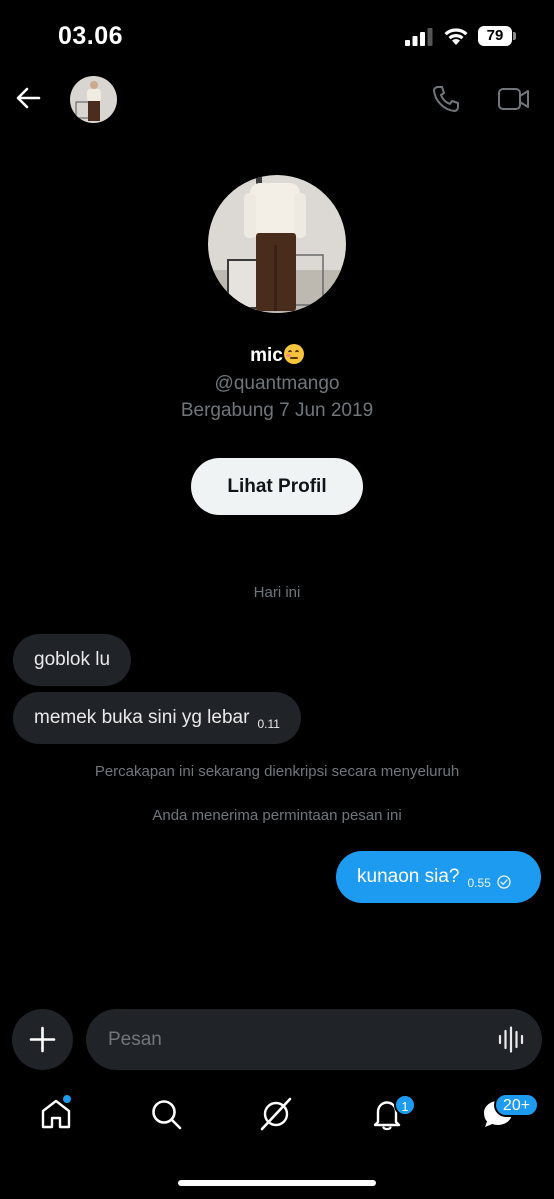 The image size is (554, 1199). What do you see at coordinates (293, 354) in the screenshot?
I see `woozy-face-emoji-icon` at bounding box center [293, 354].